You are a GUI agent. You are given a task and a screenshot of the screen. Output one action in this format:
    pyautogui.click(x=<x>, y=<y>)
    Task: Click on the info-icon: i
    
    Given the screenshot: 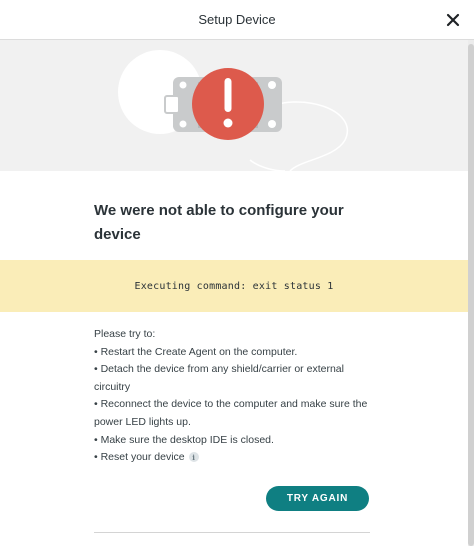 What is the action you would take?
    pyautogui.click(x=193, y=457)
    